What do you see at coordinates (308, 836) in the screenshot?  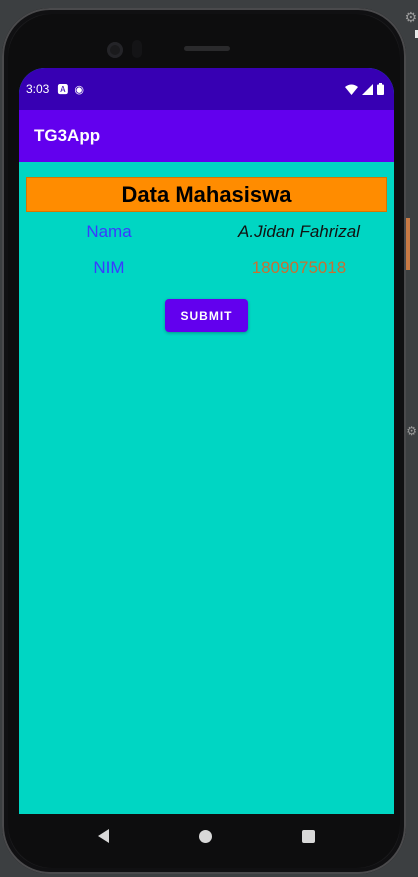 I see `recents-icon` at bounding box center [308, 836].